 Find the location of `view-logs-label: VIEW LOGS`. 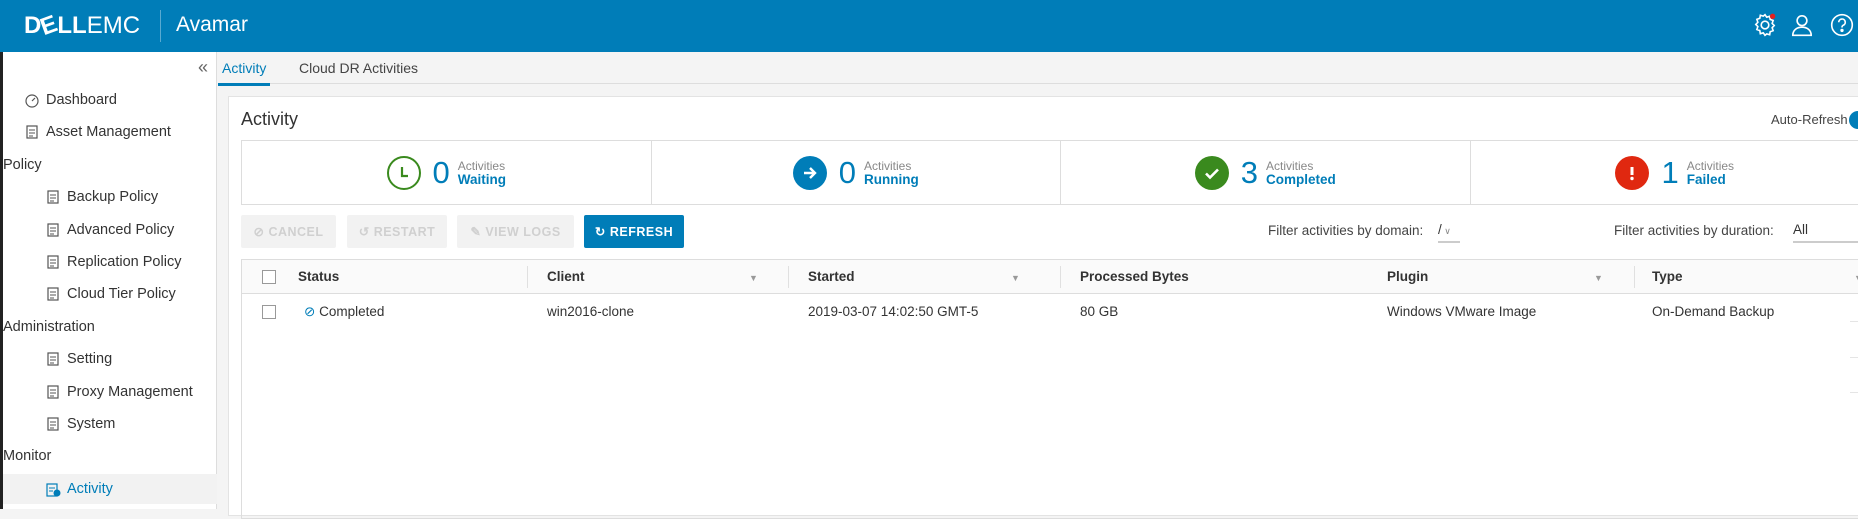

view-logs-label: VIEW LOGS is located at coordinates (522, 232).